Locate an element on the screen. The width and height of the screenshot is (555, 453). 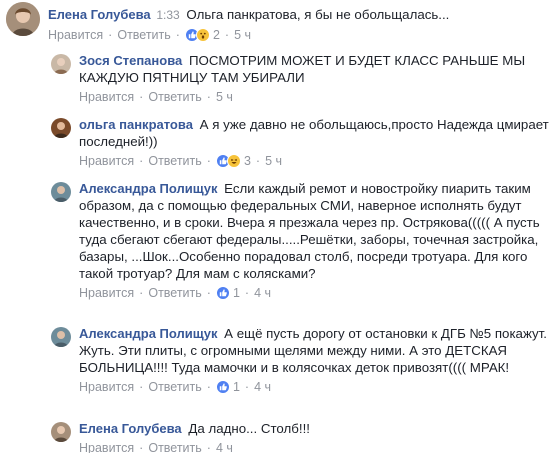
comment-message: Да ладно... Столб!!! is located at coordinates (249, 428).